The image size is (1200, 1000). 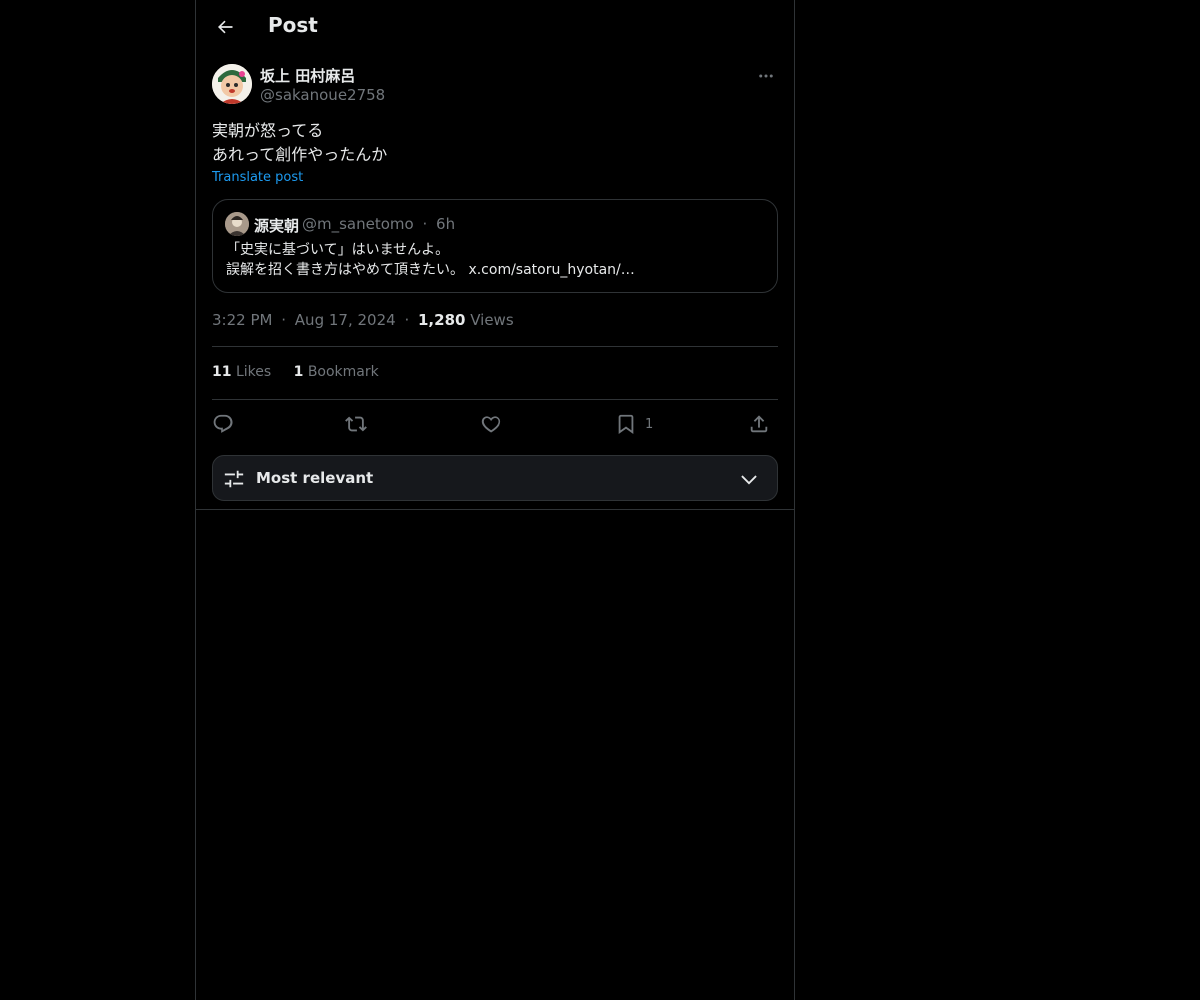 I want to click on share-button, so click(x=759, y=424).